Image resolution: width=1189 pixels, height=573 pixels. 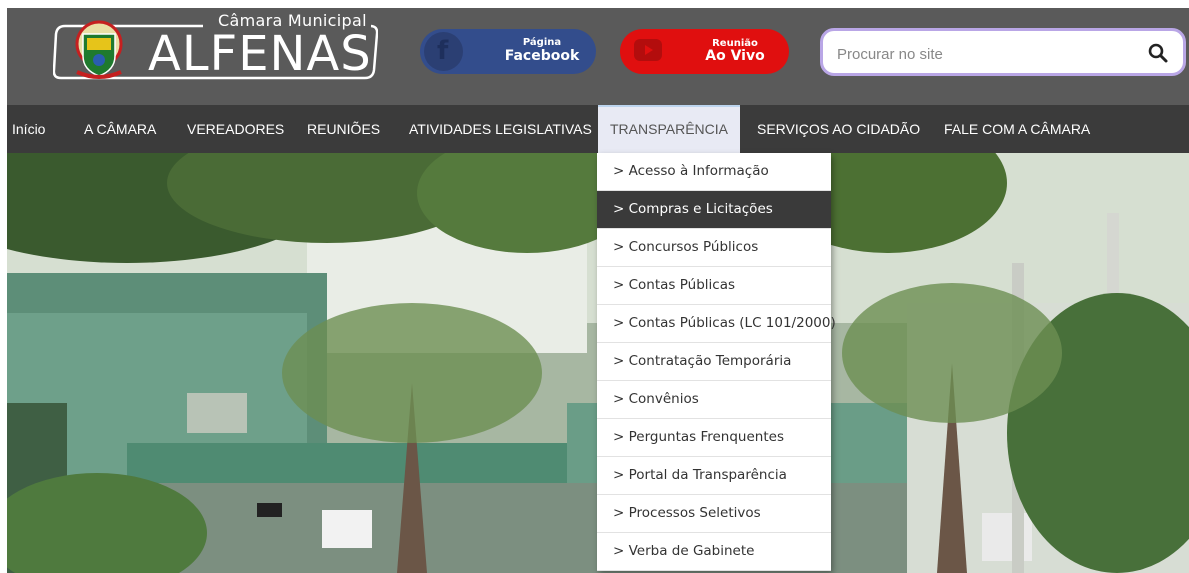 I want to click on nav-item-fale-com-a-camara: FALE COM A CÂMARA, so click(x=1017, y=129).